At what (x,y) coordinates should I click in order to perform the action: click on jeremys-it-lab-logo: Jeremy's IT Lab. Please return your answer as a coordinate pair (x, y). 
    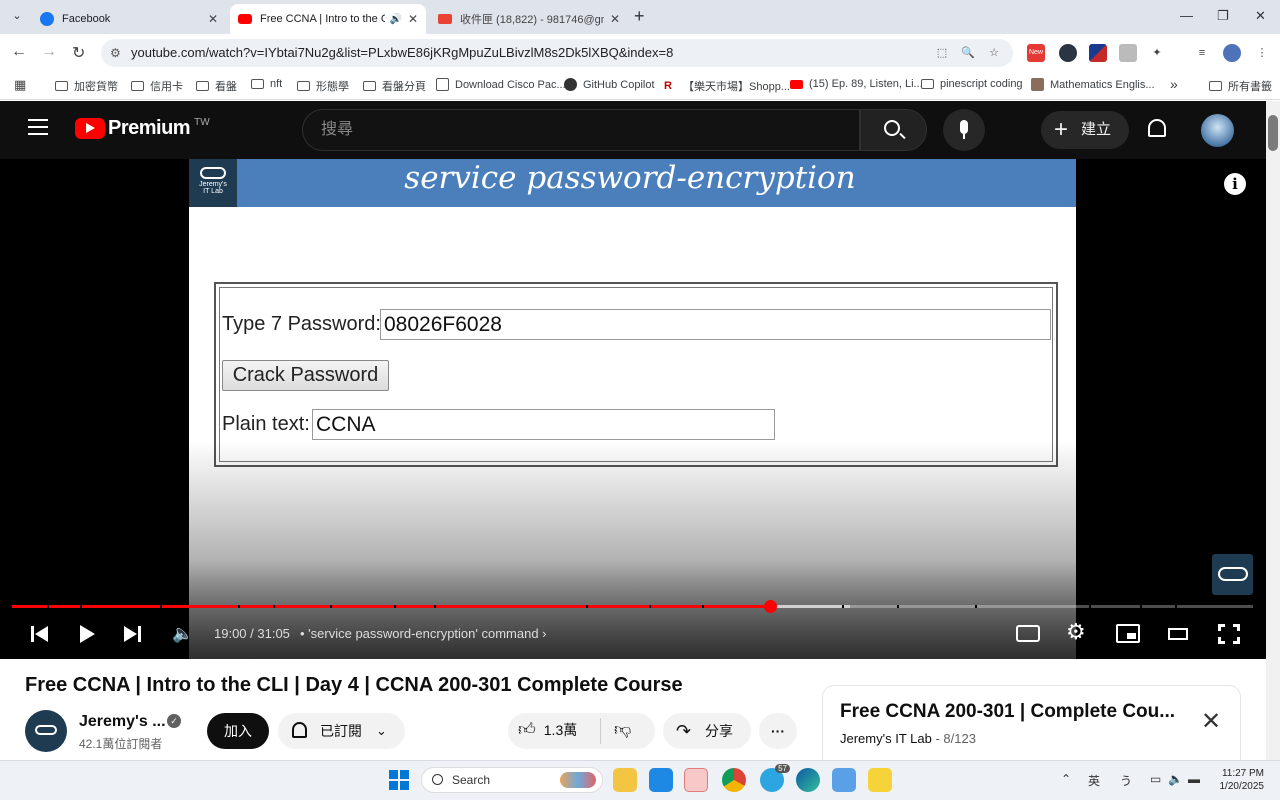
    Looking at the image, I should click on (213, 183).